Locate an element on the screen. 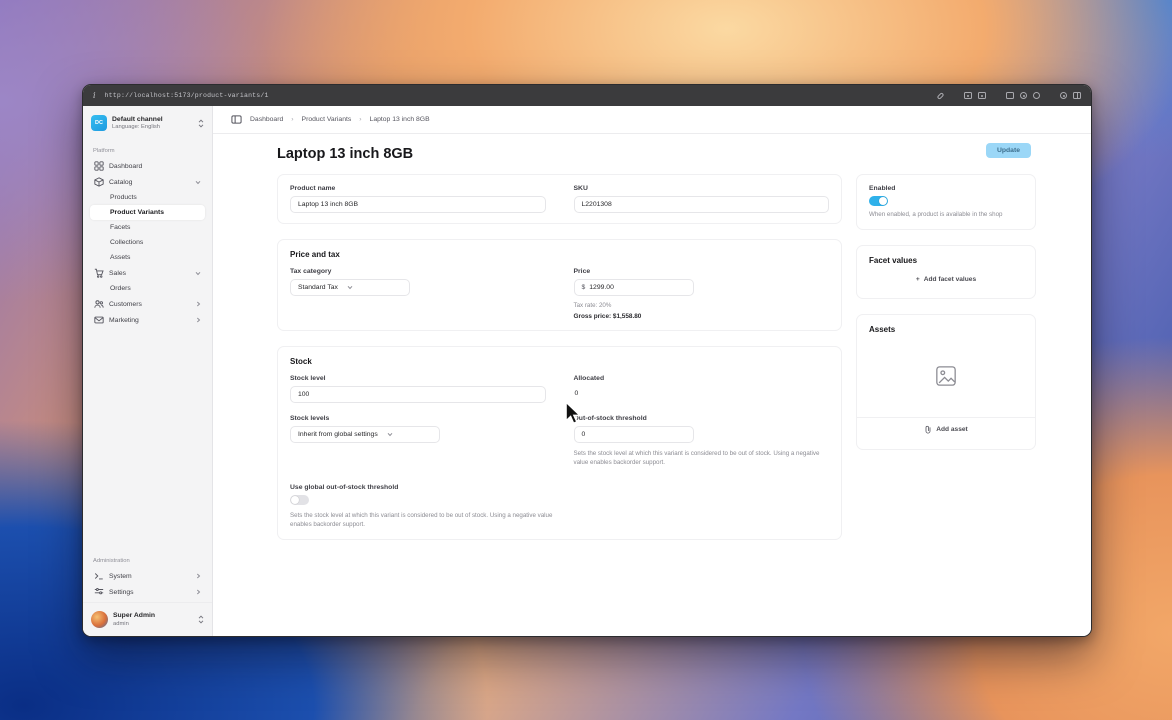  facet-values-card: Facet values + Add facet values is located at coordinates (946, 272).